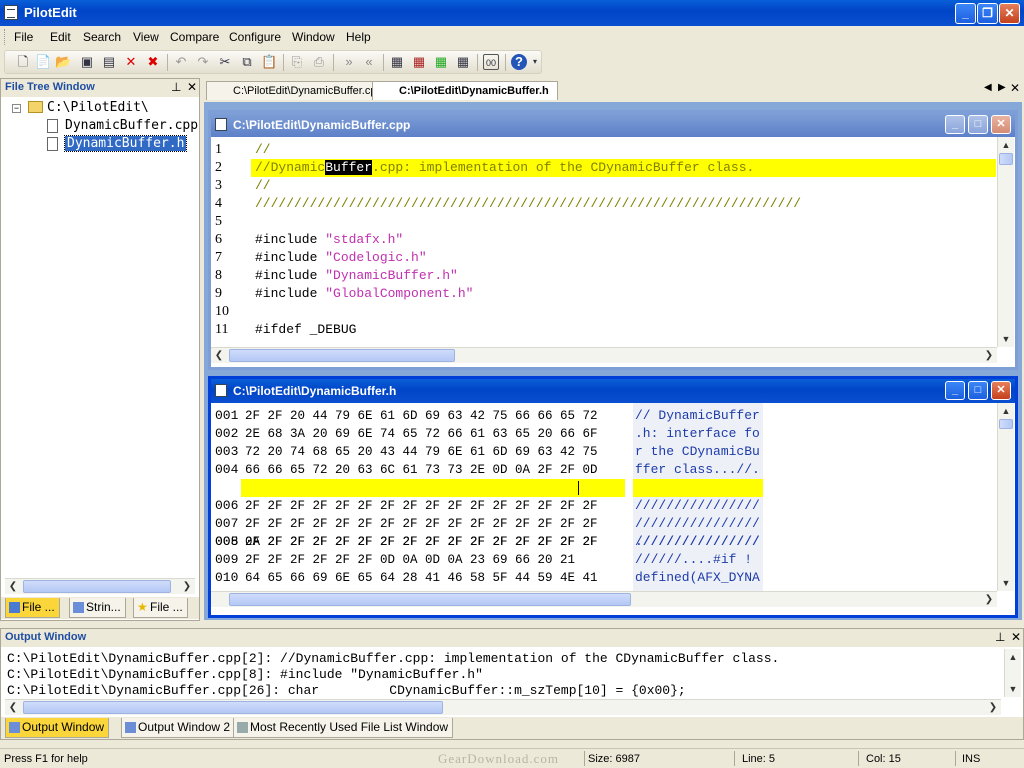 Image resolution: width=1024 pixels, height=768 pixels. I want to click on menu-file: File, so click(23, 37).